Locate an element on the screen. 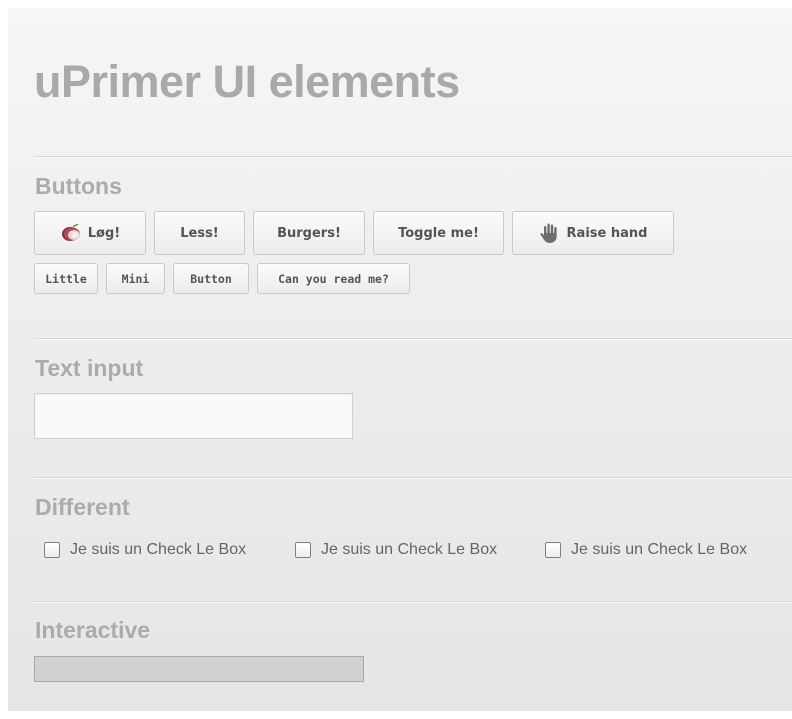 The image size is (792, 719). toggle-button: Toggle me! is located at coordinates (438, 233).